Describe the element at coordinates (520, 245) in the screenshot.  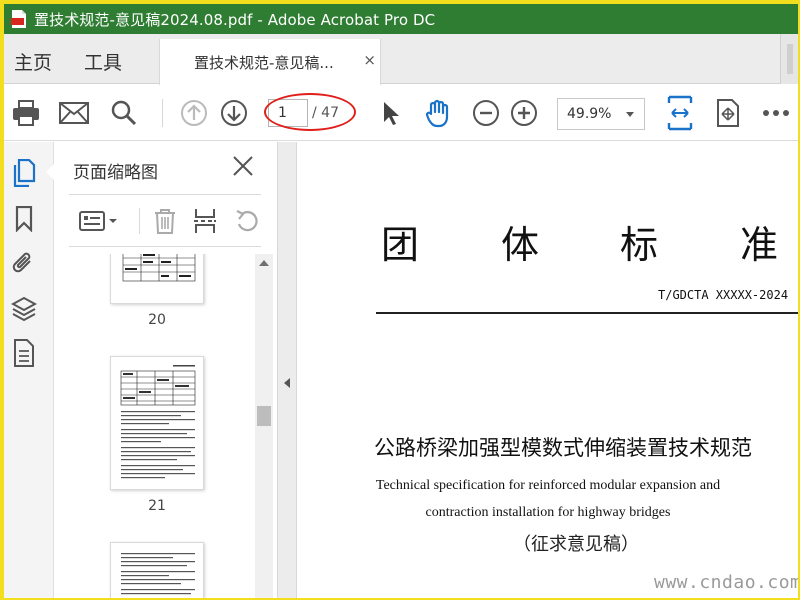
I see `doc-heading-char: 体` at that location.